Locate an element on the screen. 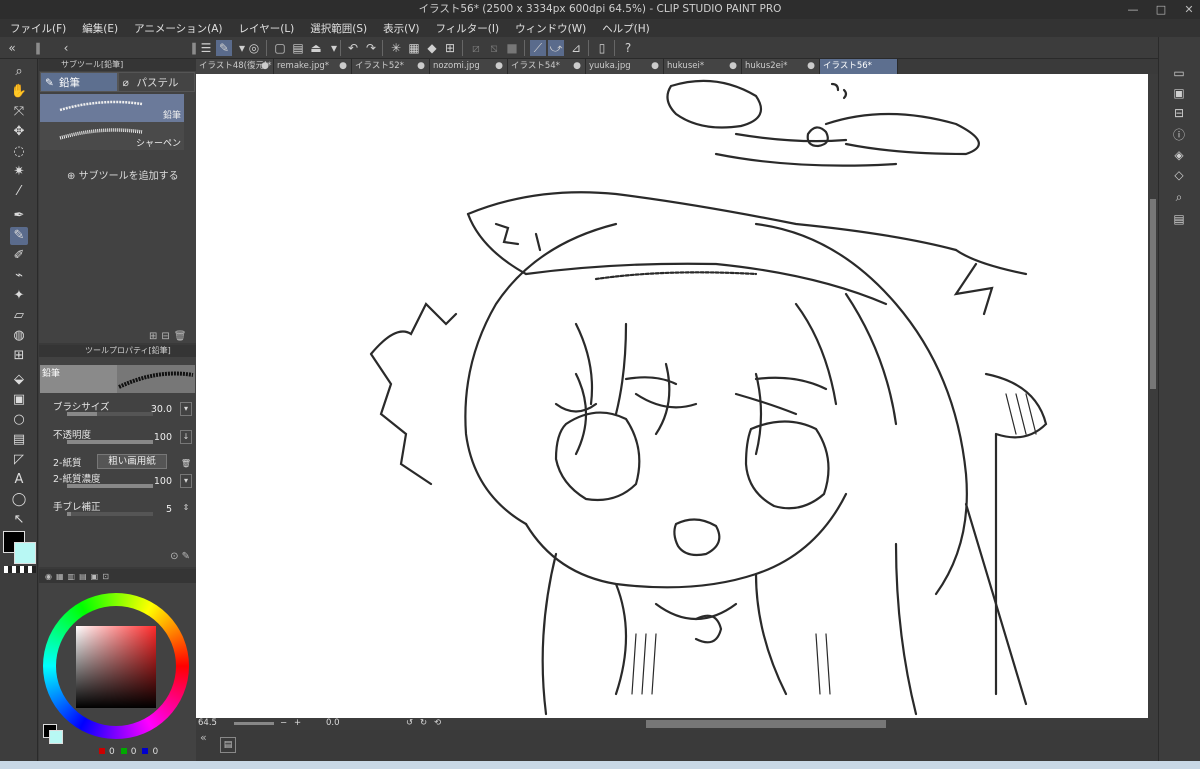 The width and height of the screenshot is (1200, 769). zoom-in-icon: + is located at coordinates (297, 723).